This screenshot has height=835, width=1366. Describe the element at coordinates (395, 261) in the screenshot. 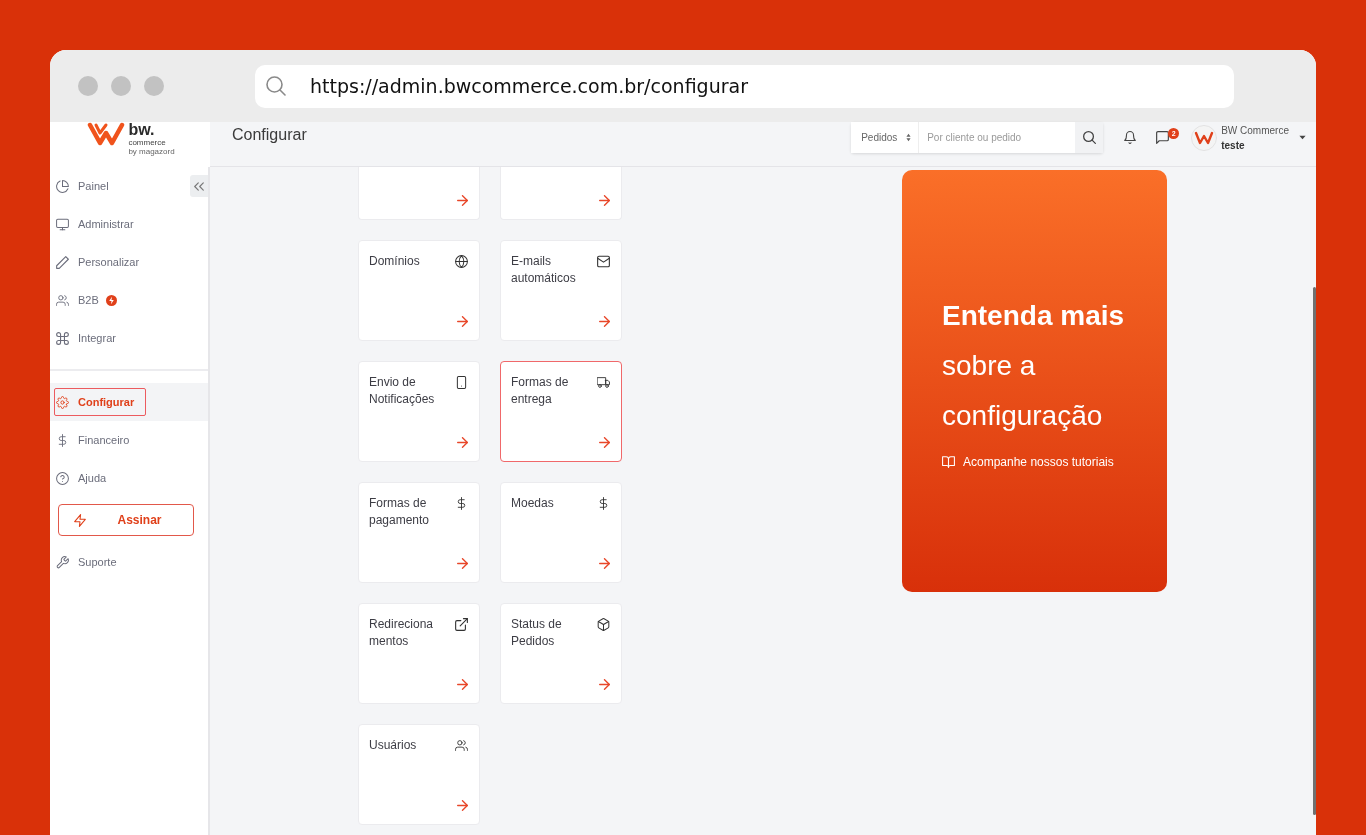

I see `card-title: Domínios` at that location.